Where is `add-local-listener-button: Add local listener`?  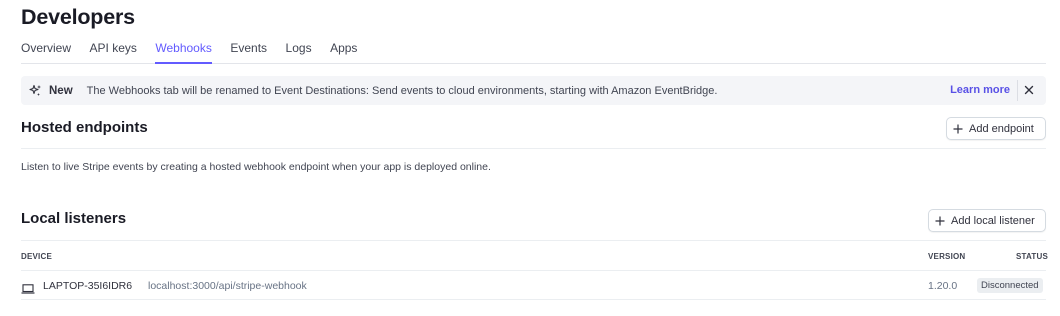
add-local-listener-button: Add local listener is located at coordinates (987, 220).